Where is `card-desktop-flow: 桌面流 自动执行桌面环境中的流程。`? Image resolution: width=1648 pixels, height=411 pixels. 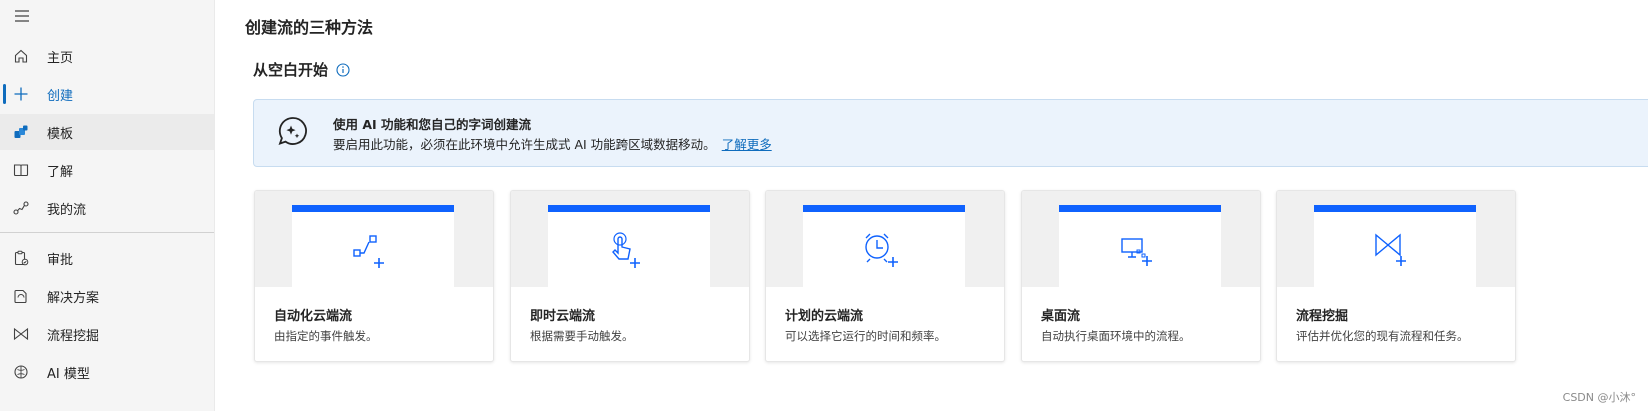 card-desktop-flow: 桌面流 自动执行桌面环境中的流程。 is located at coordinates (1141, 276).